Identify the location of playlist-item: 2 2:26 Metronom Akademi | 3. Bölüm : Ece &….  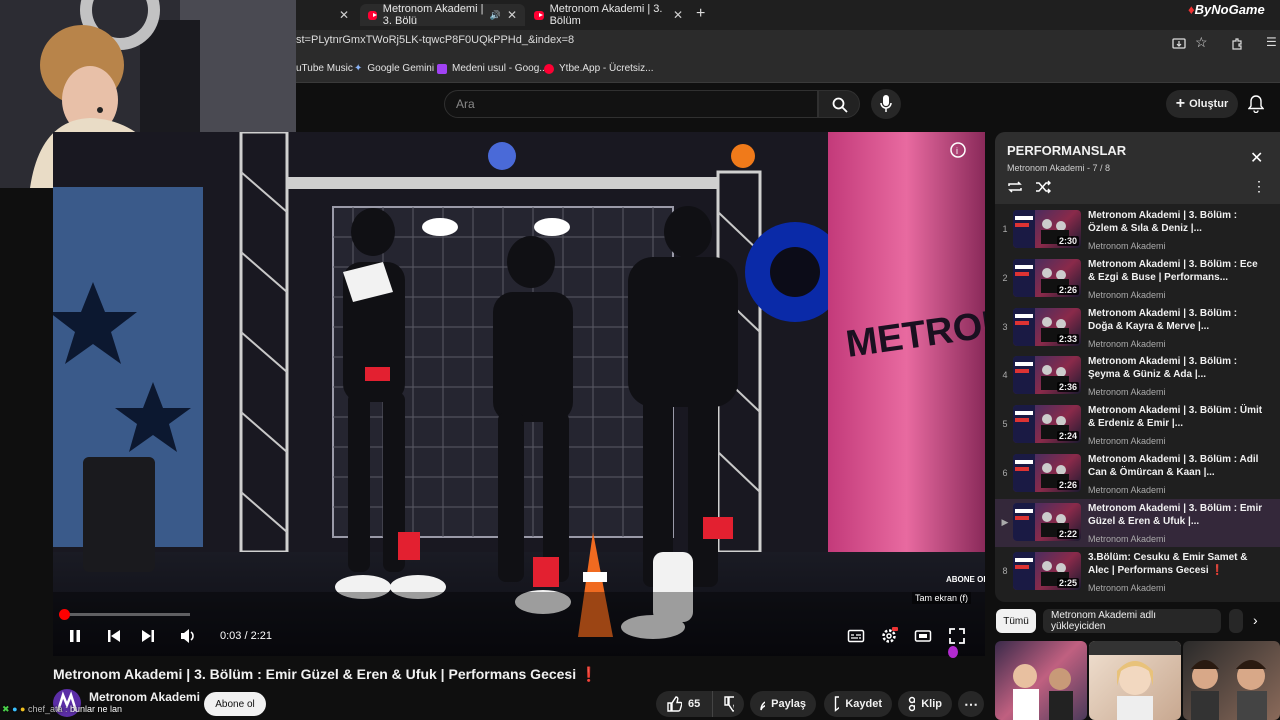
(1137, 279).